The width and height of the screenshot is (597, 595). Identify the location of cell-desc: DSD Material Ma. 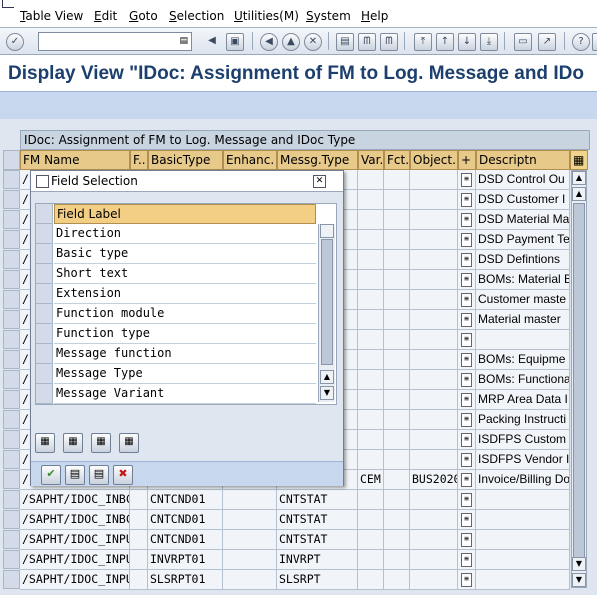
(523, 220).